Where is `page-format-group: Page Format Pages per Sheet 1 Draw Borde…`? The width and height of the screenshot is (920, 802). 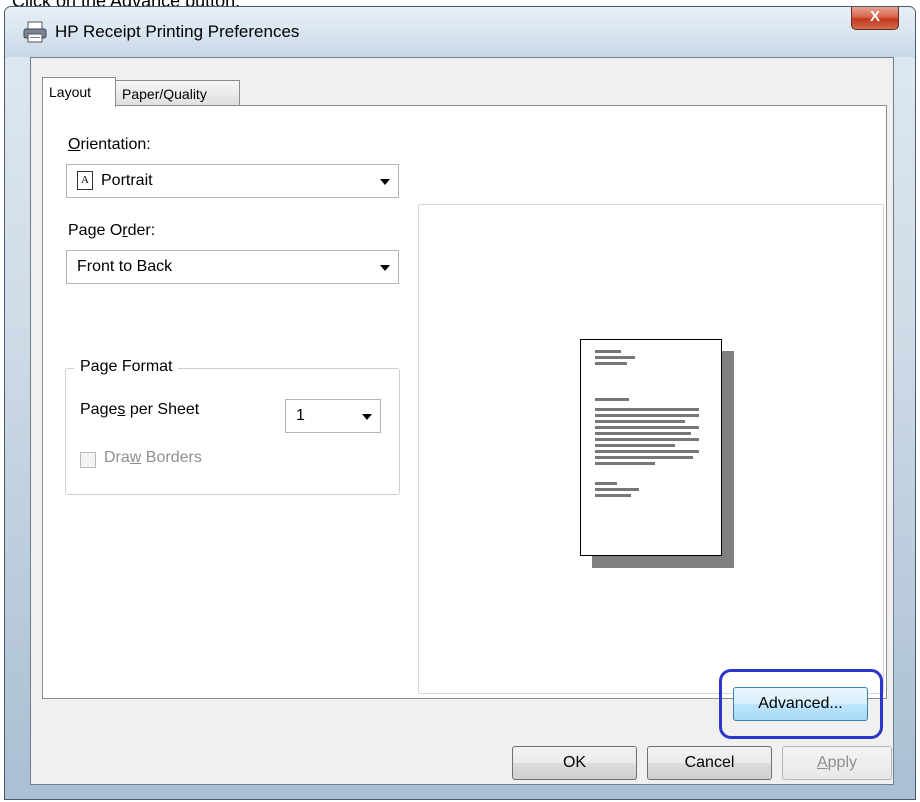
page-format-group: Page Format Pages per Sheet 1 Draw Borde… is located at coordinates (232, 426).